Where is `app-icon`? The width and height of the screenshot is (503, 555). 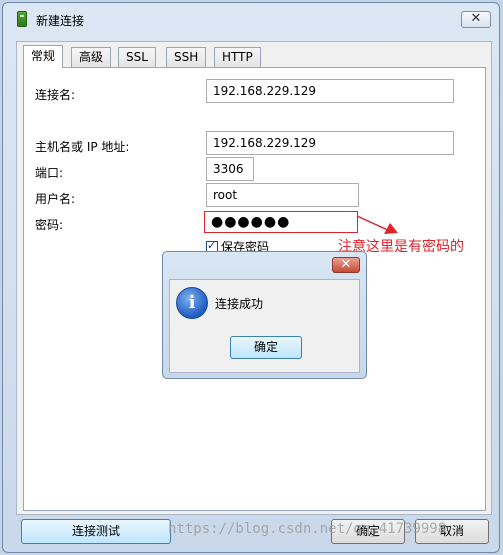 app-icon is located at coordinates (22, 19).